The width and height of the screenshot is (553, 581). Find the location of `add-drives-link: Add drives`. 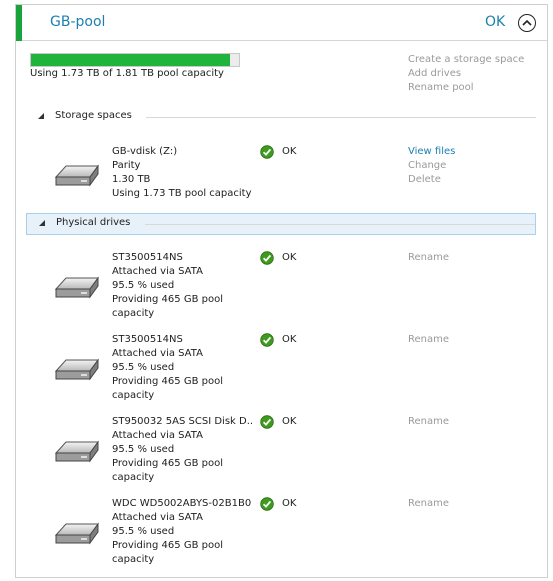

add-drives-link: Add drives is located at coordinates (466, 74).